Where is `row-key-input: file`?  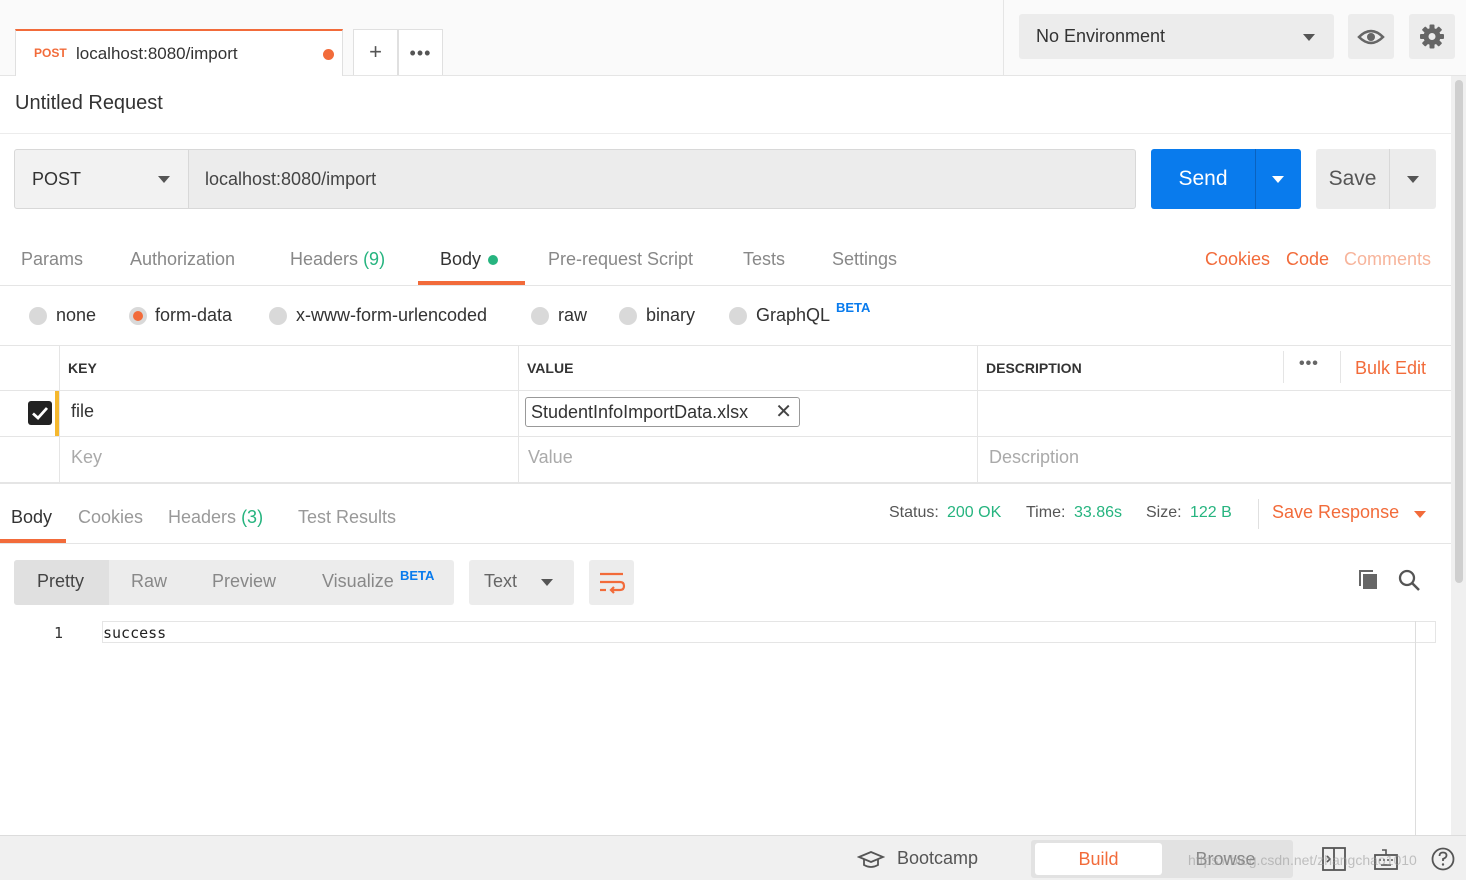 row-key-input: file is located at coordinates (82, 411).